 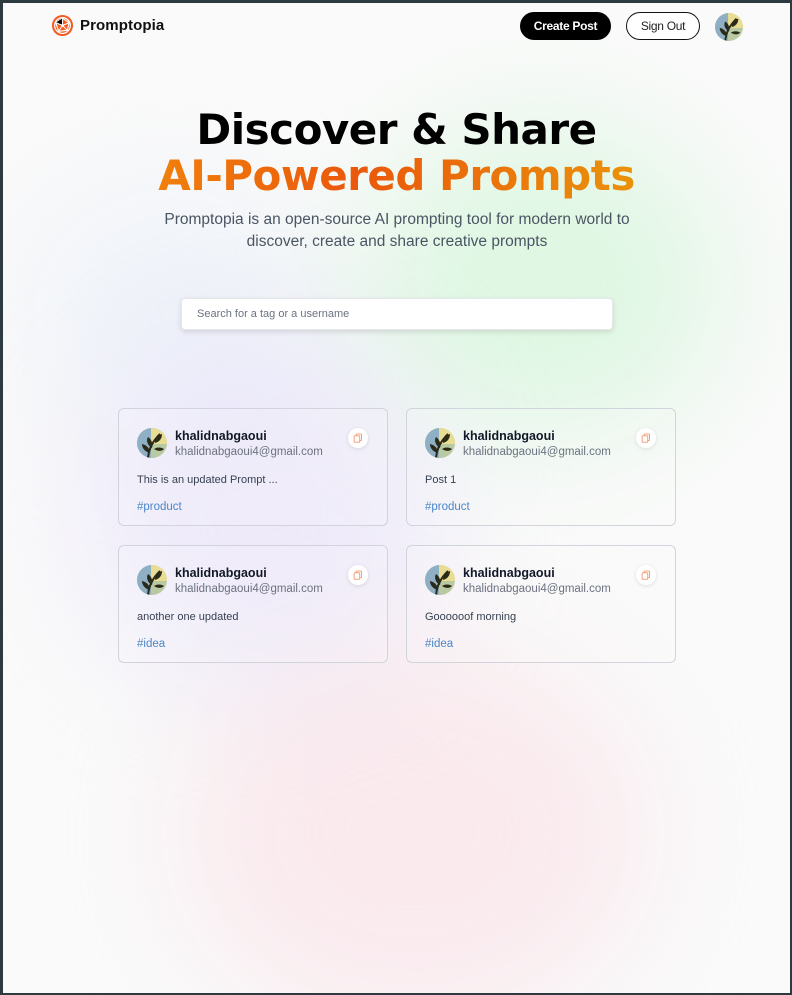 I want to click on window-edge, so click(x=1, y=497).